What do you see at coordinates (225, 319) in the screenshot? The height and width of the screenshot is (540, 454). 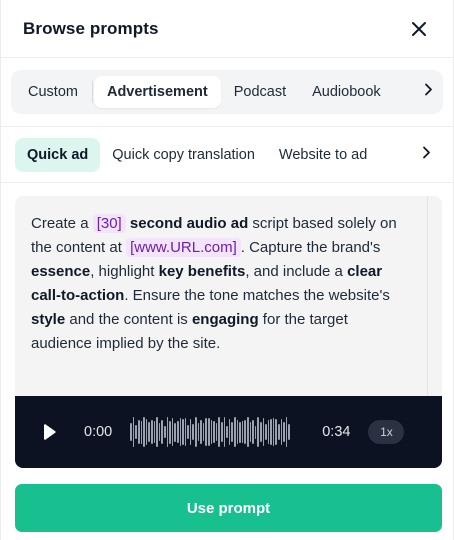 I see `prompt-keyword: engaging` at bounding box center [225, 319].